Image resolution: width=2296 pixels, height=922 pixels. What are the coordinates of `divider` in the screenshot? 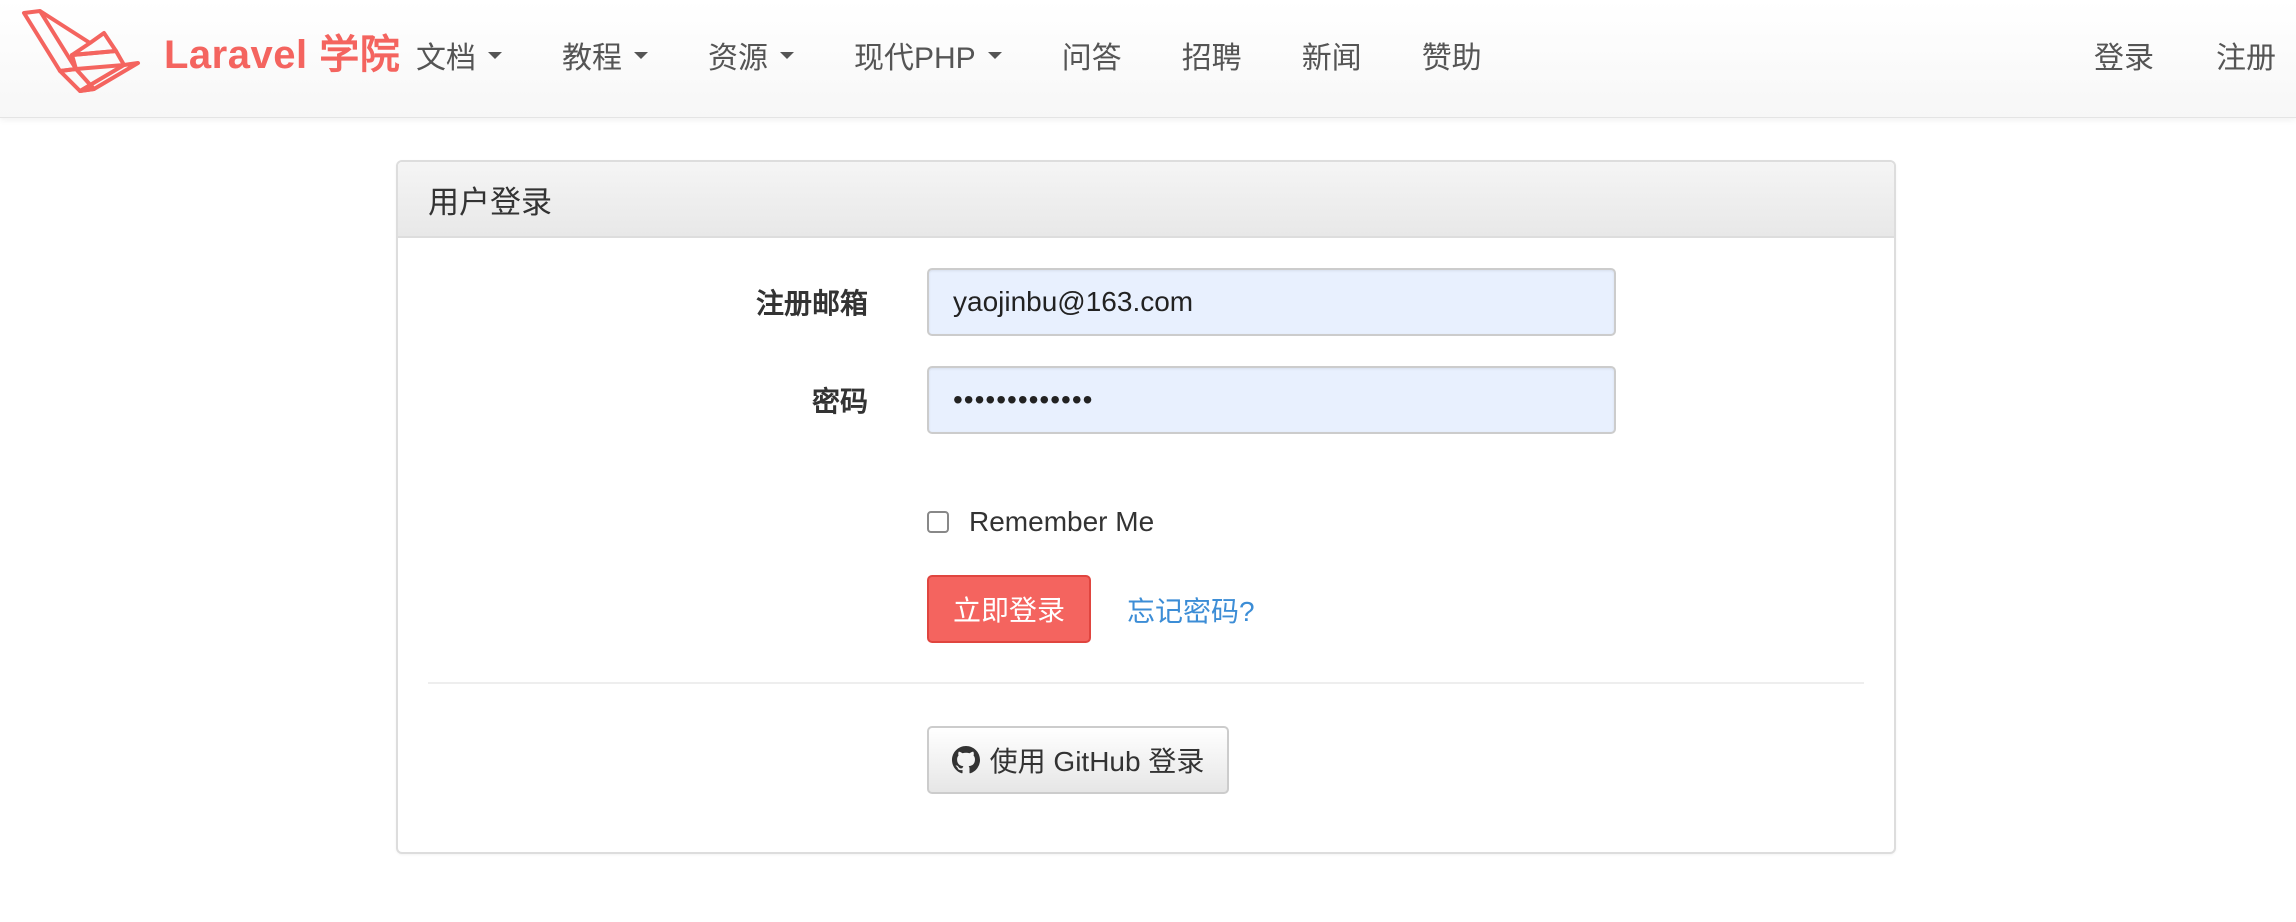 It's located at (1146, 683).